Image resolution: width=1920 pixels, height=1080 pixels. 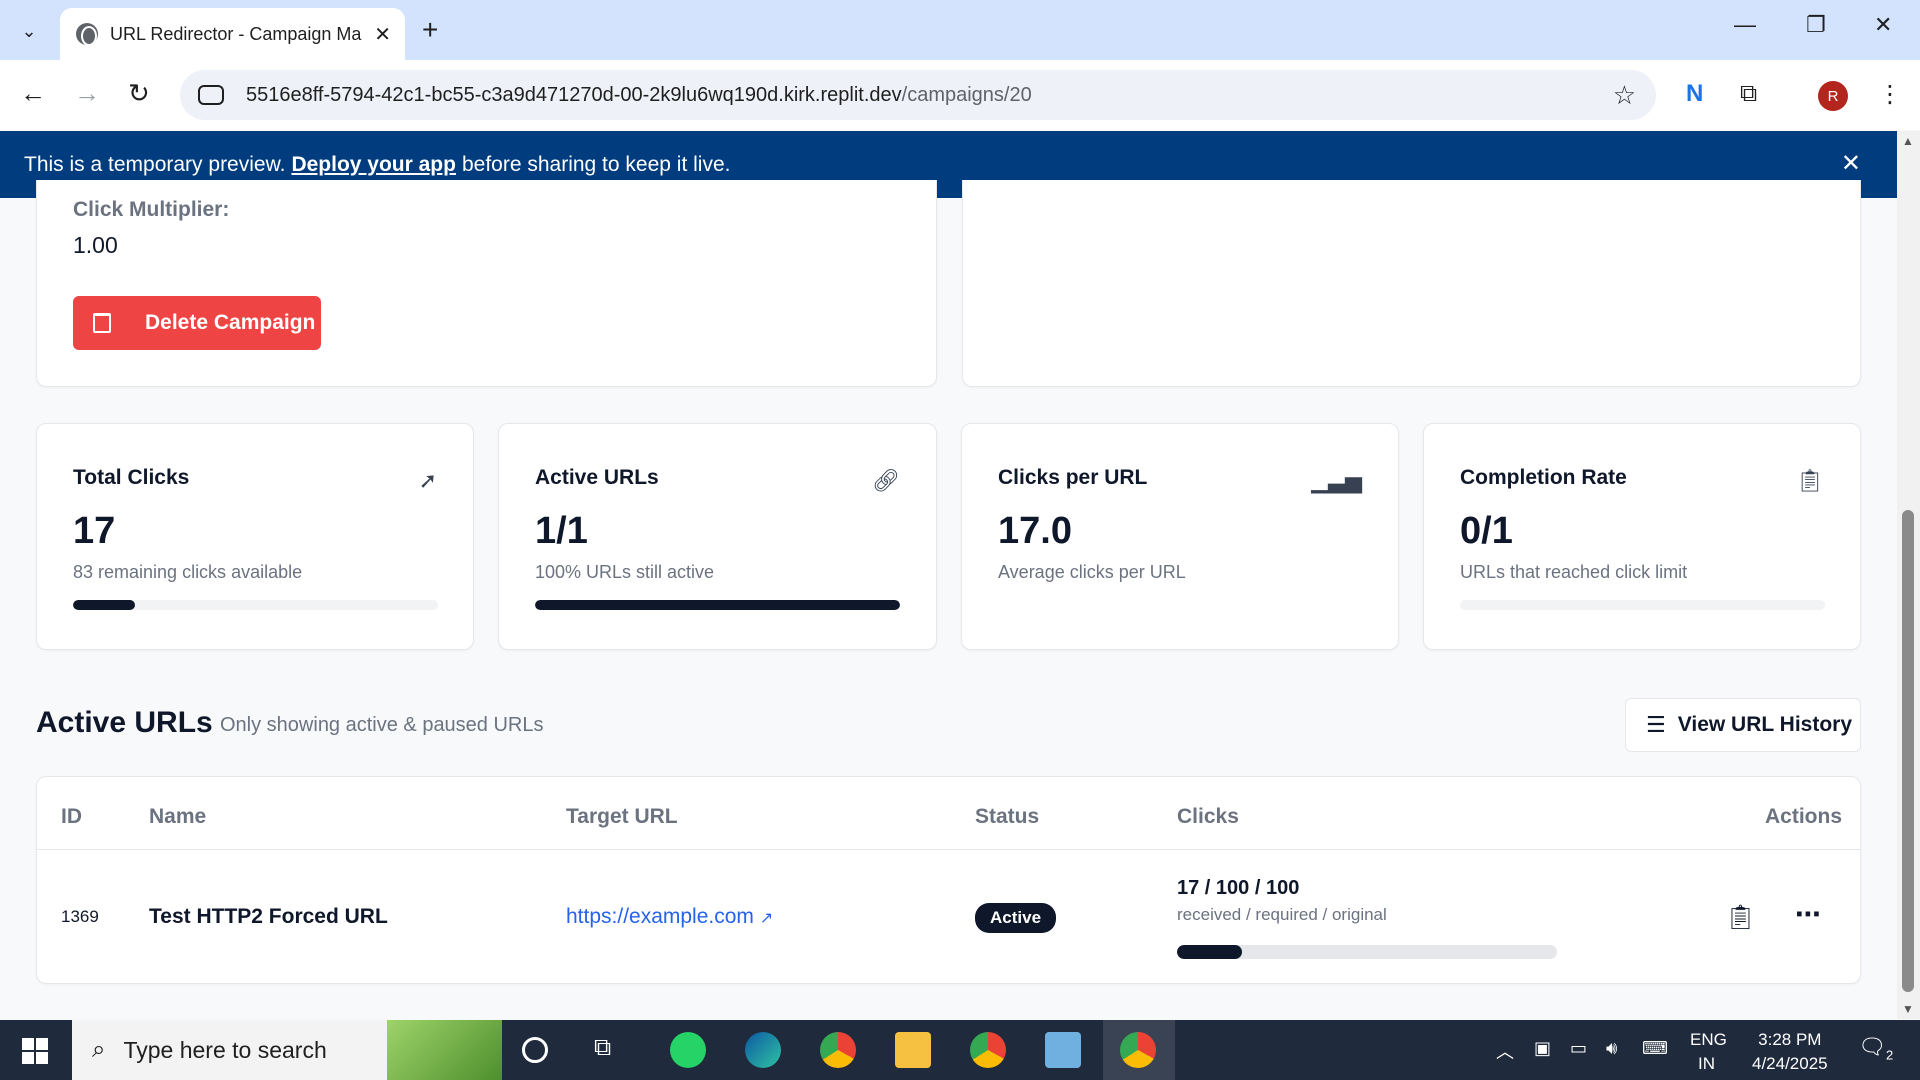 What do you see at coordinates (1883, 25) in the screenshot?
I see `close-window-icon: ✕` at bounding box center [1883, 25].